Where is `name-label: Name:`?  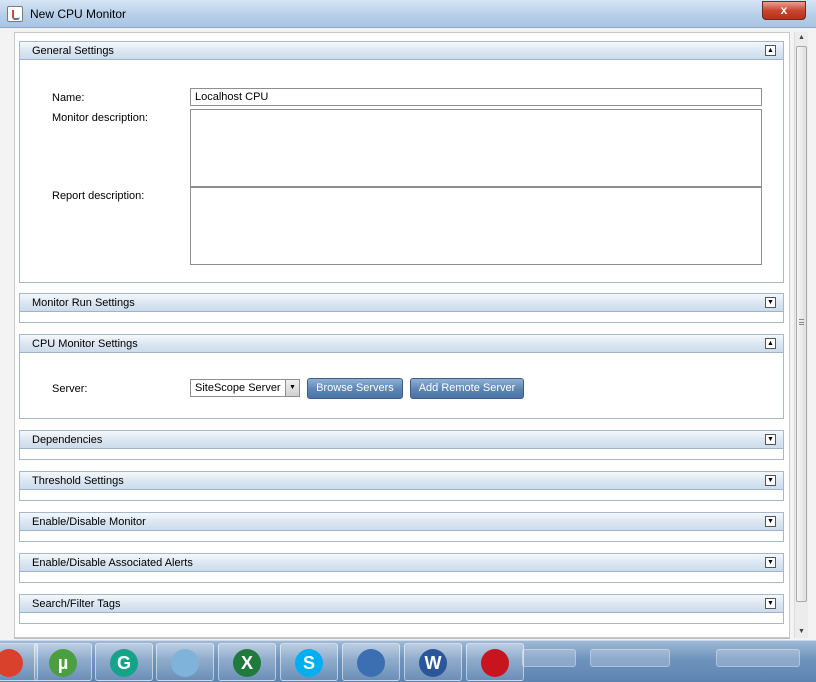
name-label: Name: is located at coordinates (68, 98).